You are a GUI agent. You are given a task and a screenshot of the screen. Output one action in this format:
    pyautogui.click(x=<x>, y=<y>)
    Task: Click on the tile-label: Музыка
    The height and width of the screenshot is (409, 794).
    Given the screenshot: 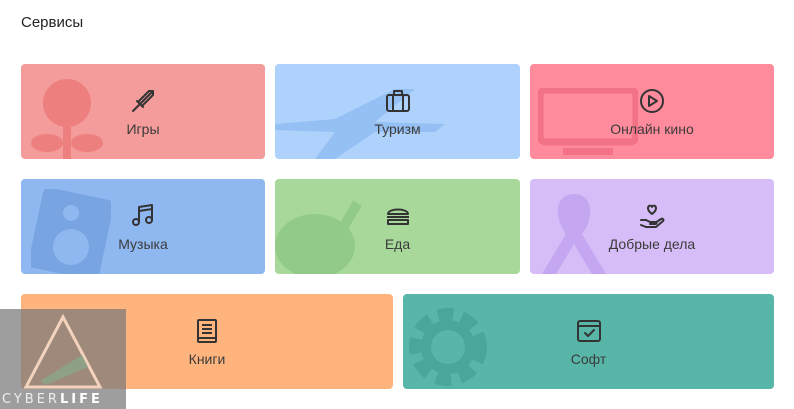 What is the action you would take?
    pyautogui.click(x=143, y=243)
    